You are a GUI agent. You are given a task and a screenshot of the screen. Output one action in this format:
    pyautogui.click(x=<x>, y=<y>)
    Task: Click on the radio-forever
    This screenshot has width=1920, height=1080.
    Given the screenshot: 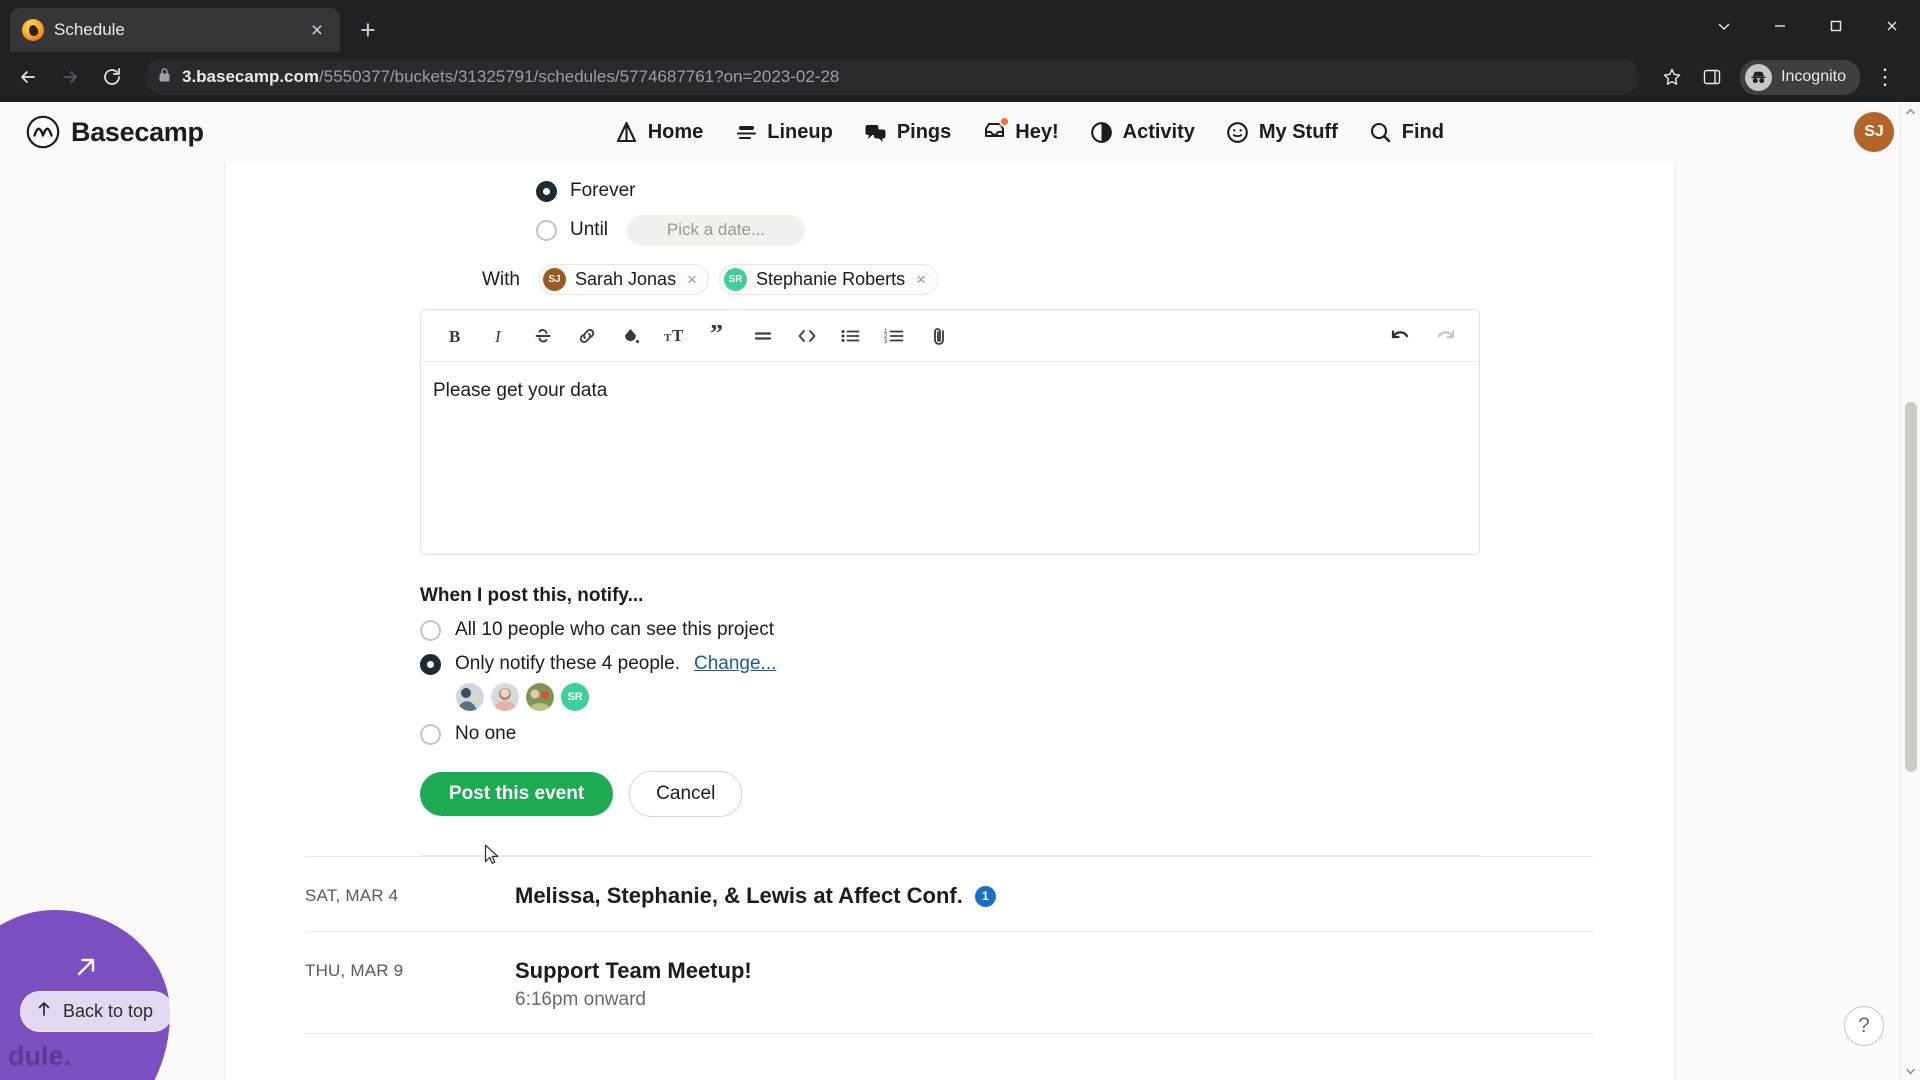 What is the action you would take?
    pyautogui.click(x=546, y=191)
    